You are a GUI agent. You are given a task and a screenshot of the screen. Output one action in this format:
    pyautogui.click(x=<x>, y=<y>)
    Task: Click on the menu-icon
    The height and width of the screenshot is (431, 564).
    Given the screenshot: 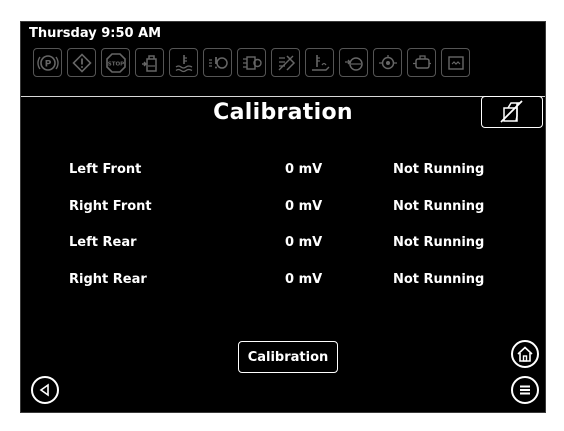 What is the action you would take?
    pyautogui.click(x=525, y=390)
    